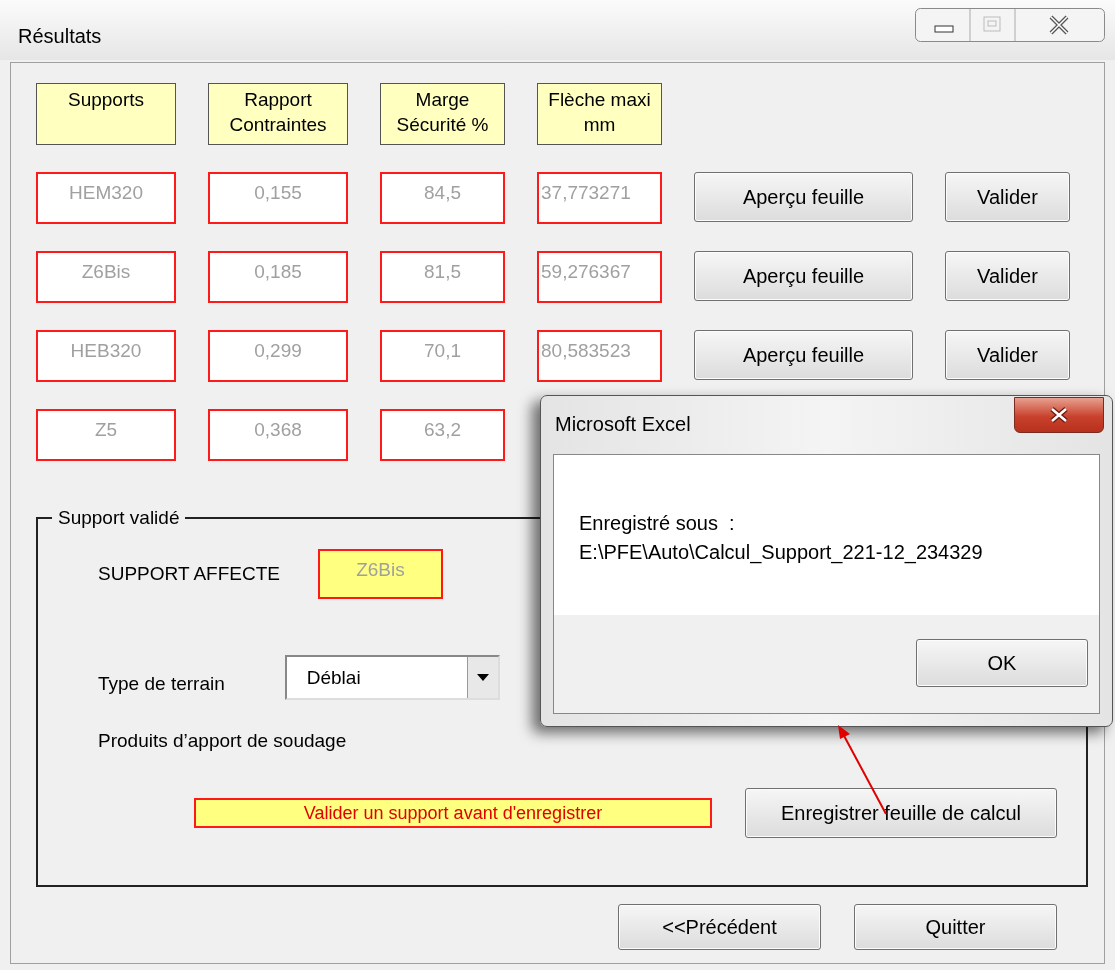 The width and height of the screenshot is (1115, 970). I want to click on dialog-message: Enregistré sous :, so click(657, 523).